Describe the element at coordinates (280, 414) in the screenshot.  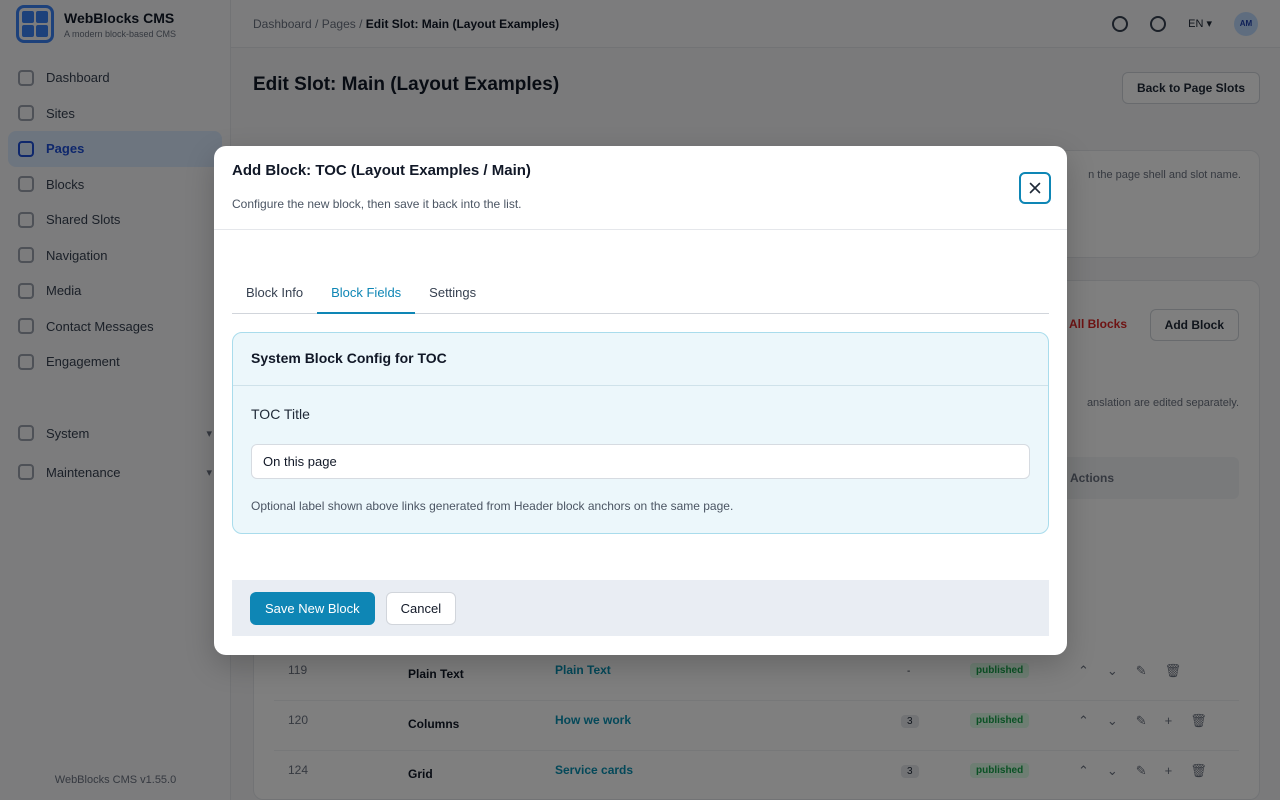
I see `toc-title-label: TOC Title` at that location.